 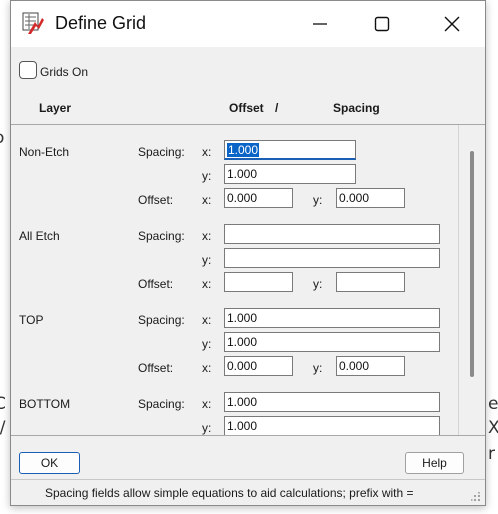 I want to click on all-etch-offset-x-field, so click(x=258, y=282).